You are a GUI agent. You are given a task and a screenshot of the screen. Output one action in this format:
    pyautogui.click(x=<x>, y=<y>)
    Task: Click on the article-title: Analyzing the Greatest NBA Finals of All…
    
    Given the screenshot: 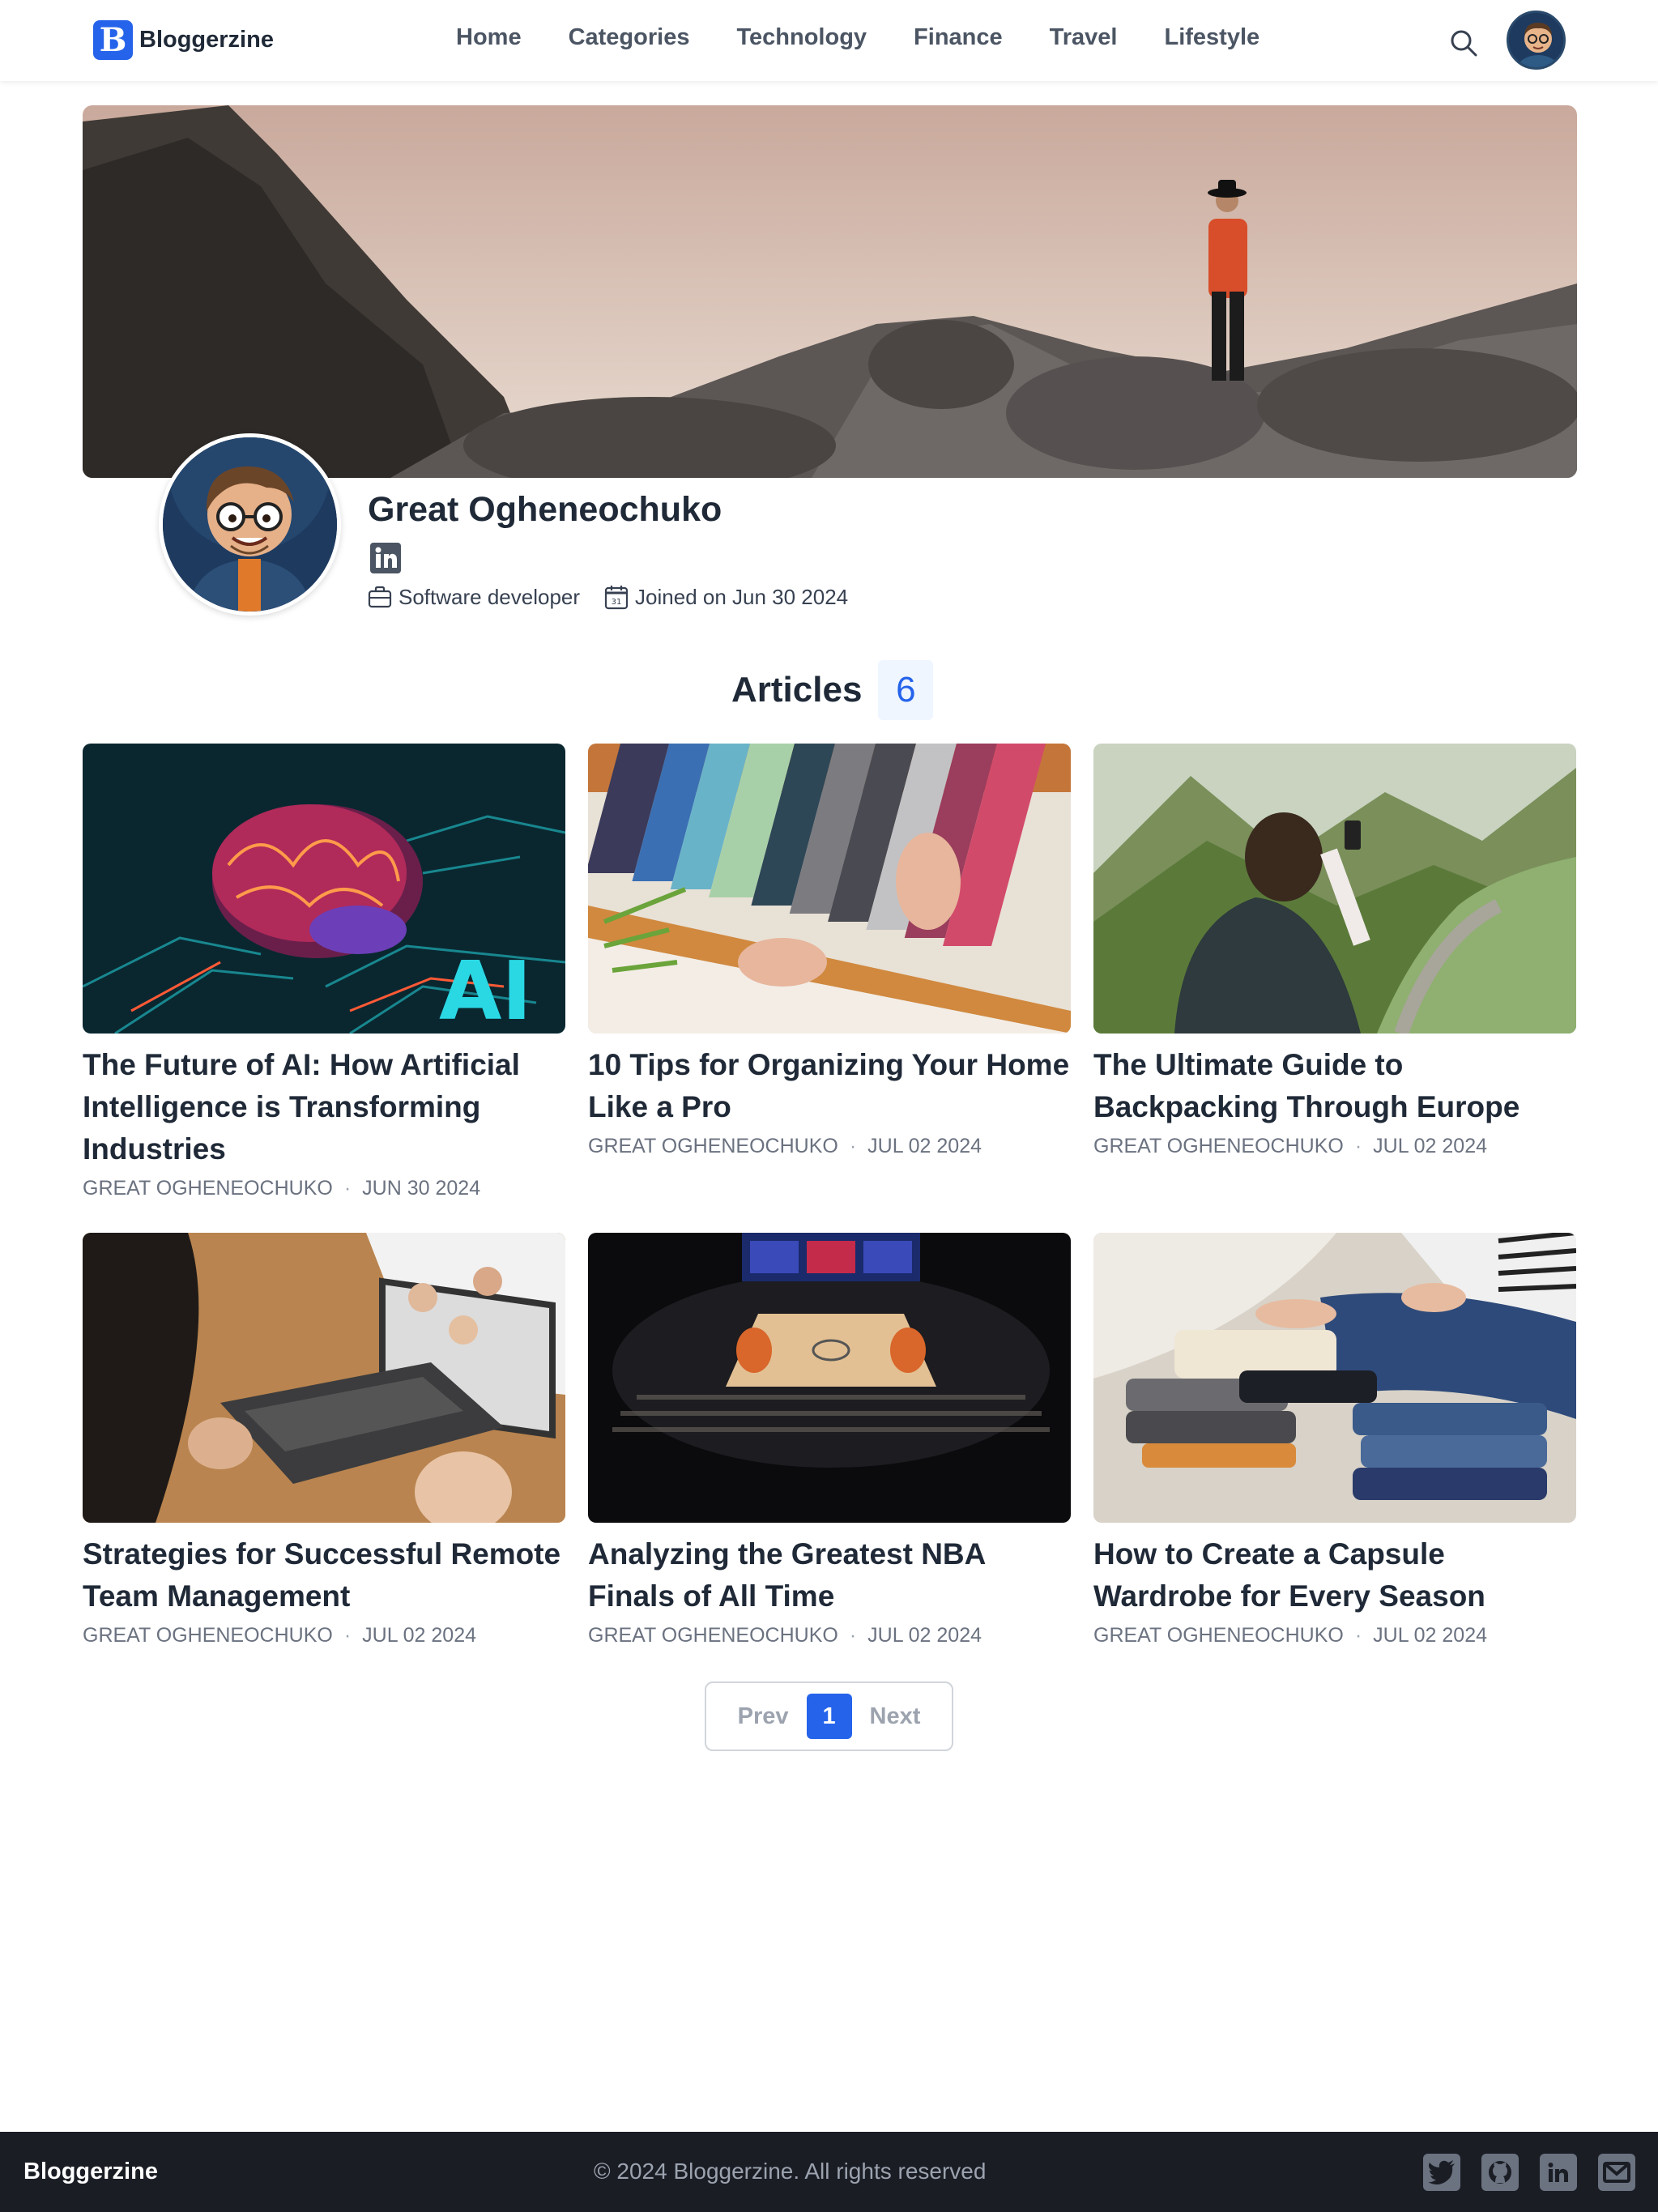 What is the action you would take?
    pyautogui.click(x=829, y=1575)
    